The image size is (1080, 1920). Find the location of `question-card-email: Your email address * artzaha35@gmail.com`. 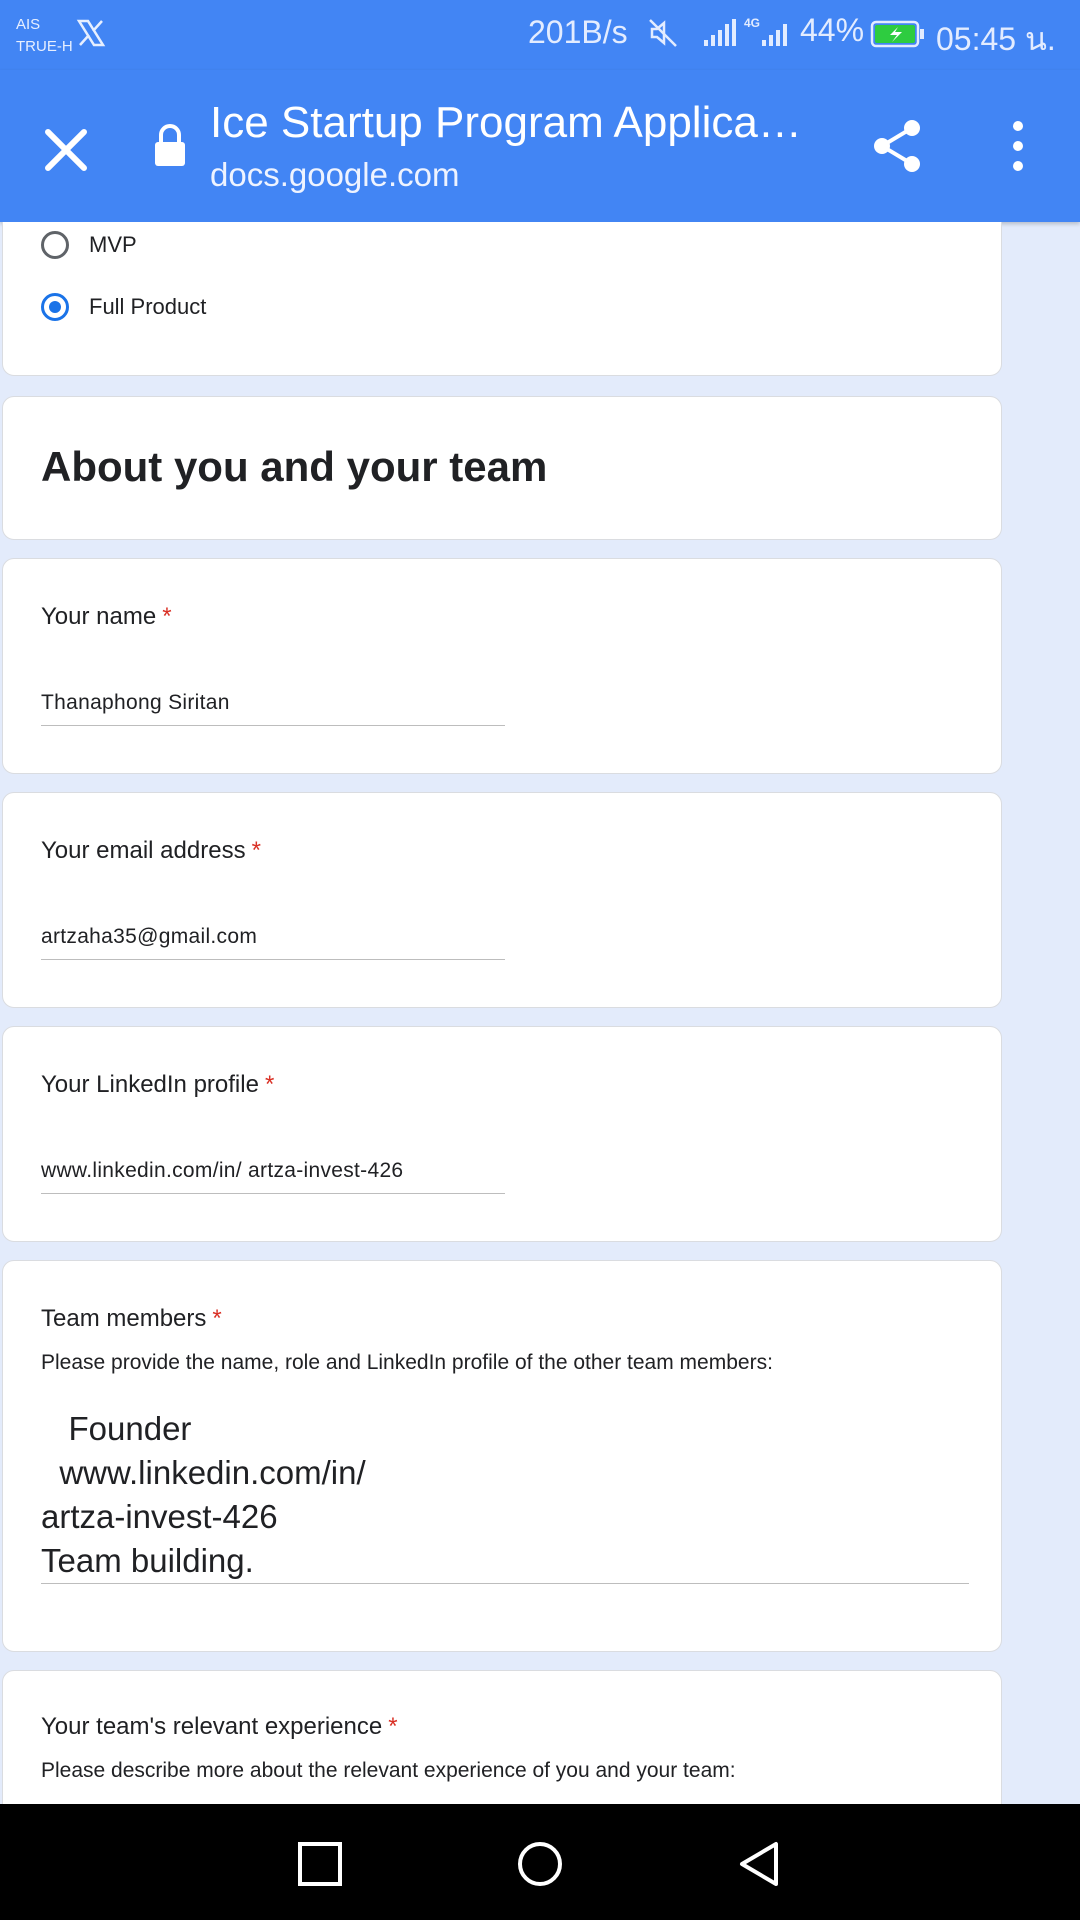

question-card-email: Your email address * artzaha35@gmail.com is located at coordinates (502, 900).